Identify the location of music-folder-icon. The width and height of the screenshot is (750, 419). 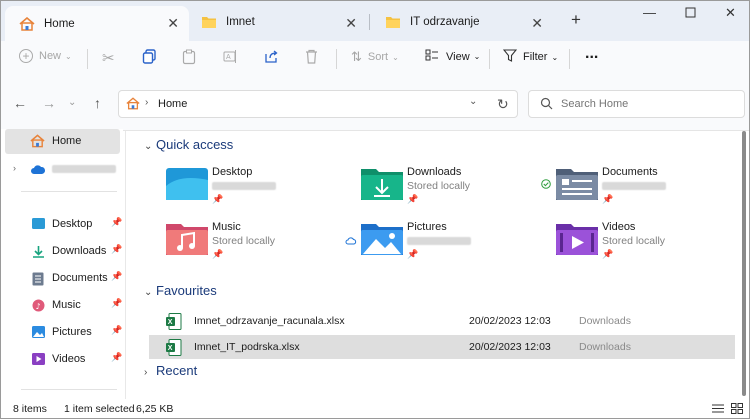
(187, 239).